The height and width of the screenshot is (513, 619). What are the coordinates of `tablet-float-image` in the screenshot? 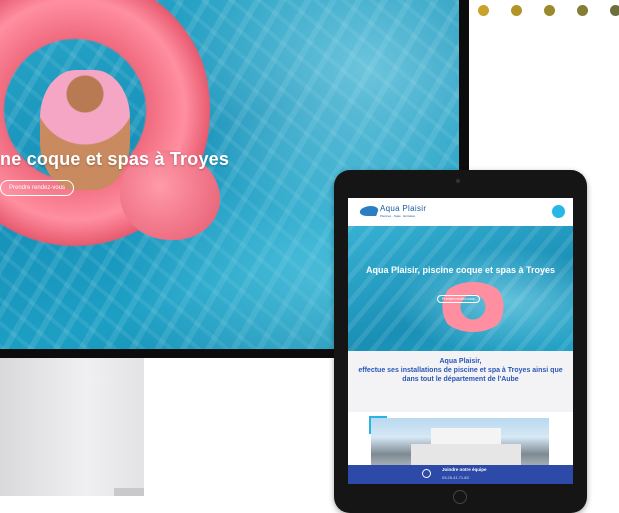 It's located at (473, 307).